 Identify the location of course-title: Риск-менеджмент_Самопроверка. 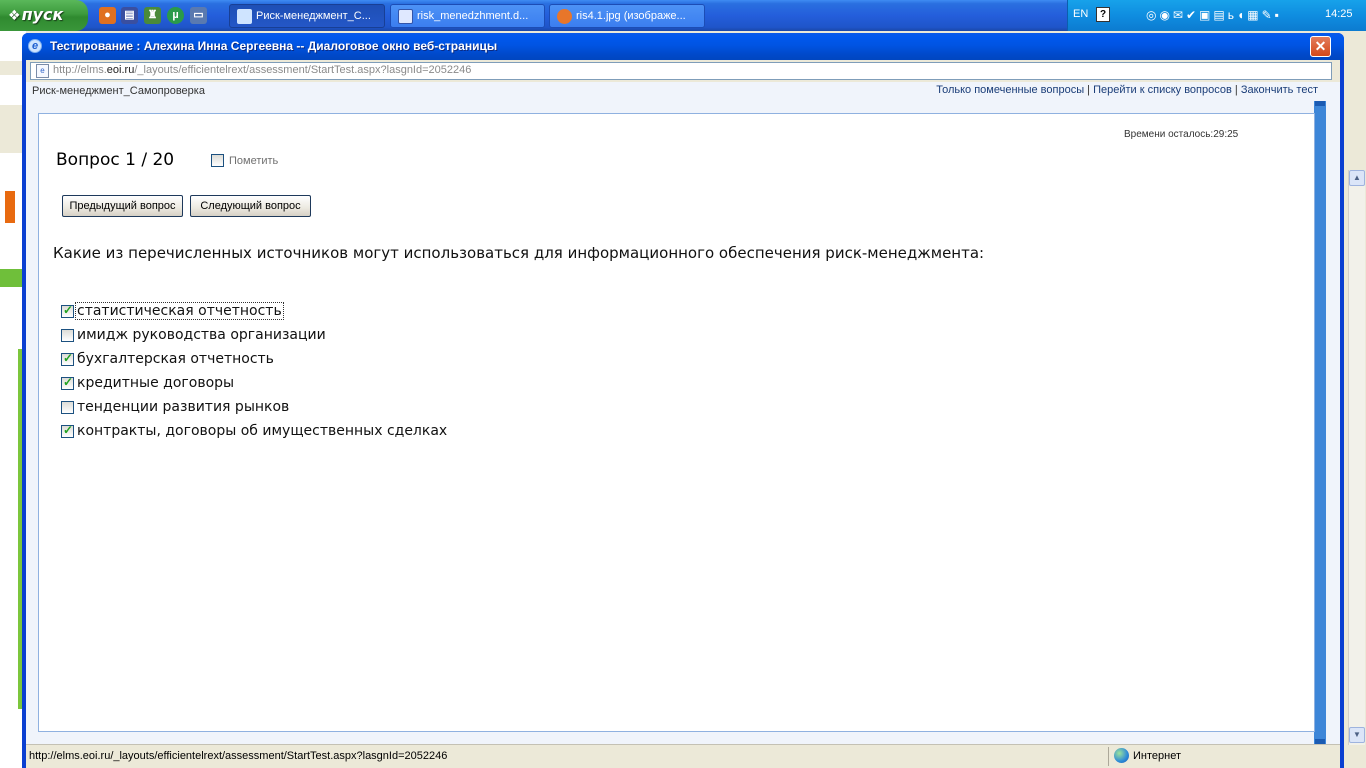
(118, 91).